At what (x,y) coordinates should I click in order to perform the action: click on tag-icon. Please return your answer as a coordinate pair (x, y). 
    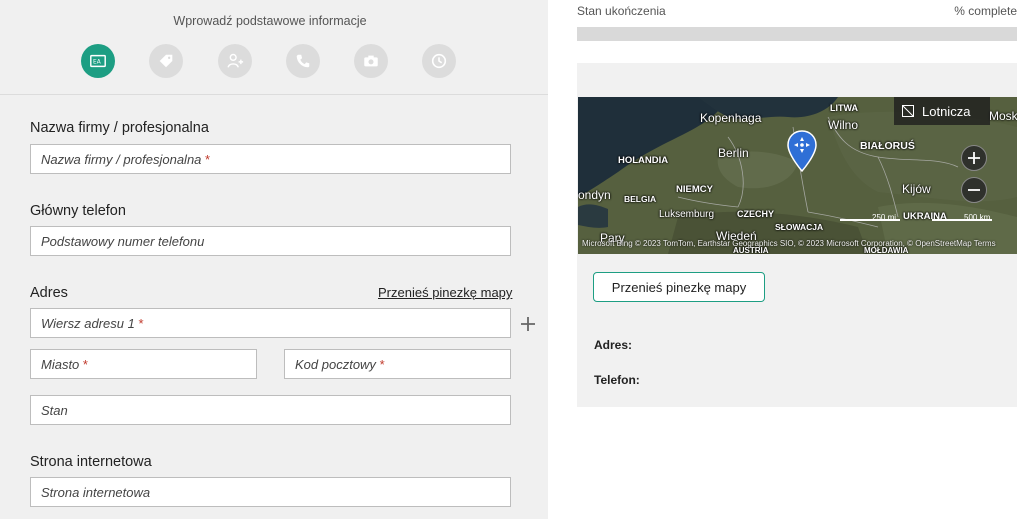
    Looking at the image, I should click on (166, 61).